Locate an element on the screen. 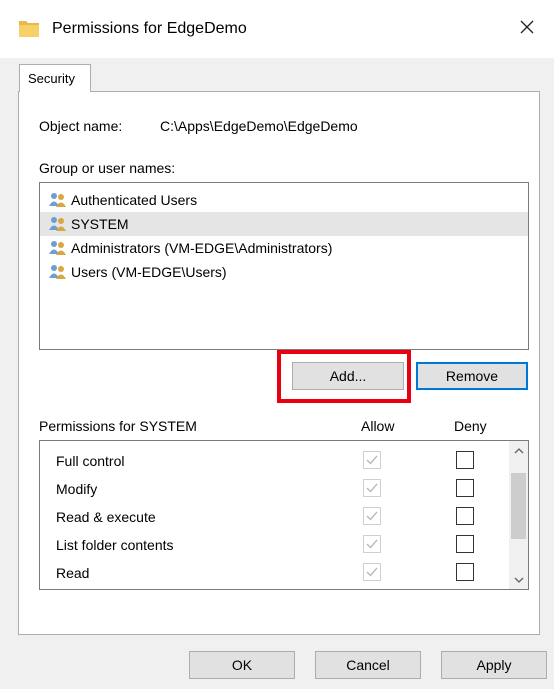 Image resolution: width=554 pixels, height=689 pixels. group-user-names-label: Group or user names: is located at coordinates (107, 168).